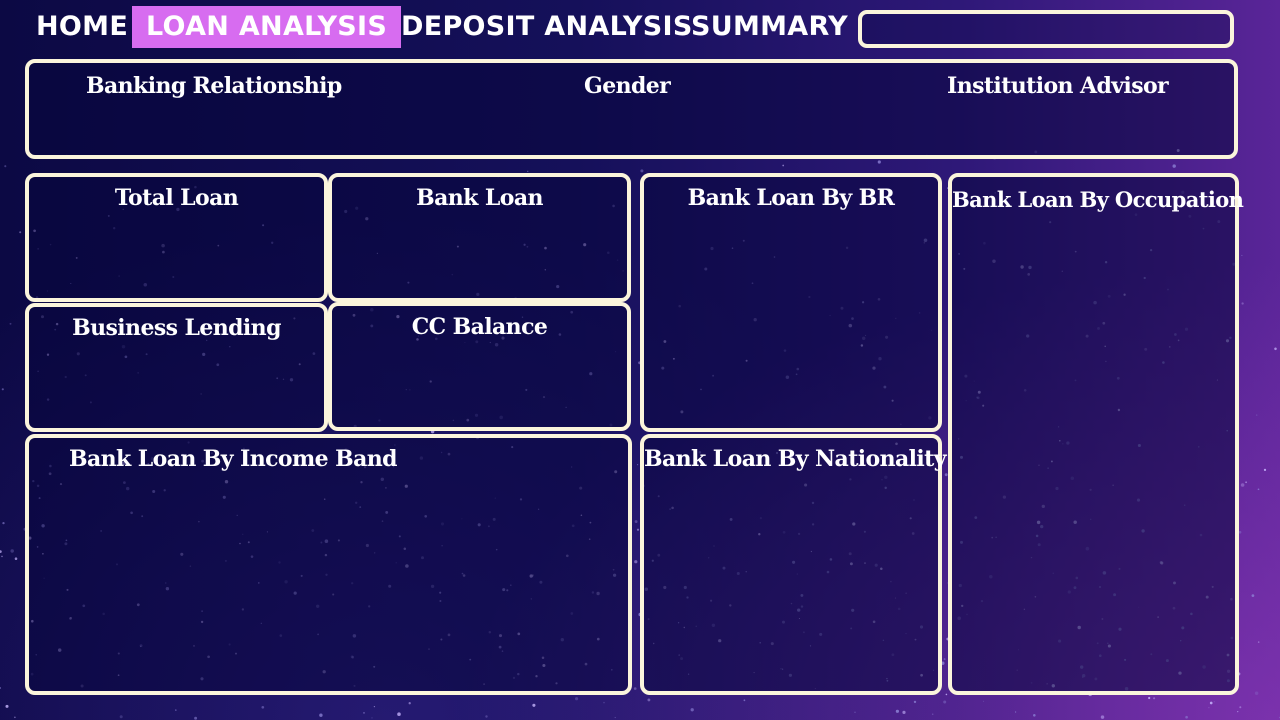 This screenshot has height=720, width=1280. What do you see at coordinates (795, 459) in the screenshot?
I see `bank-loan-by-nationality-title: Bank Loan By Nationality` at bounding box center [795, 459].